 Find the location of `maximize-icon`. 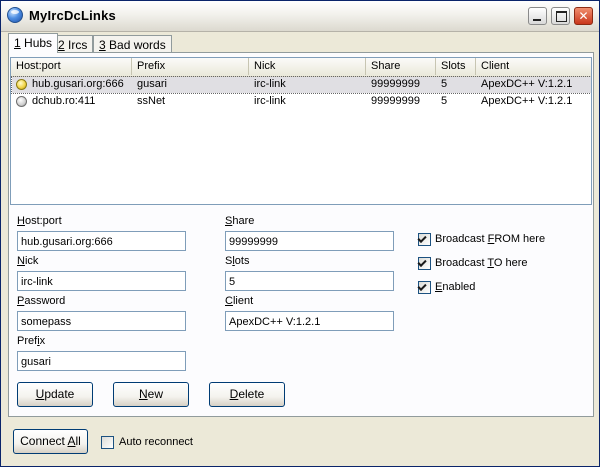

maximize-icon is located at coordinates (561, 16).